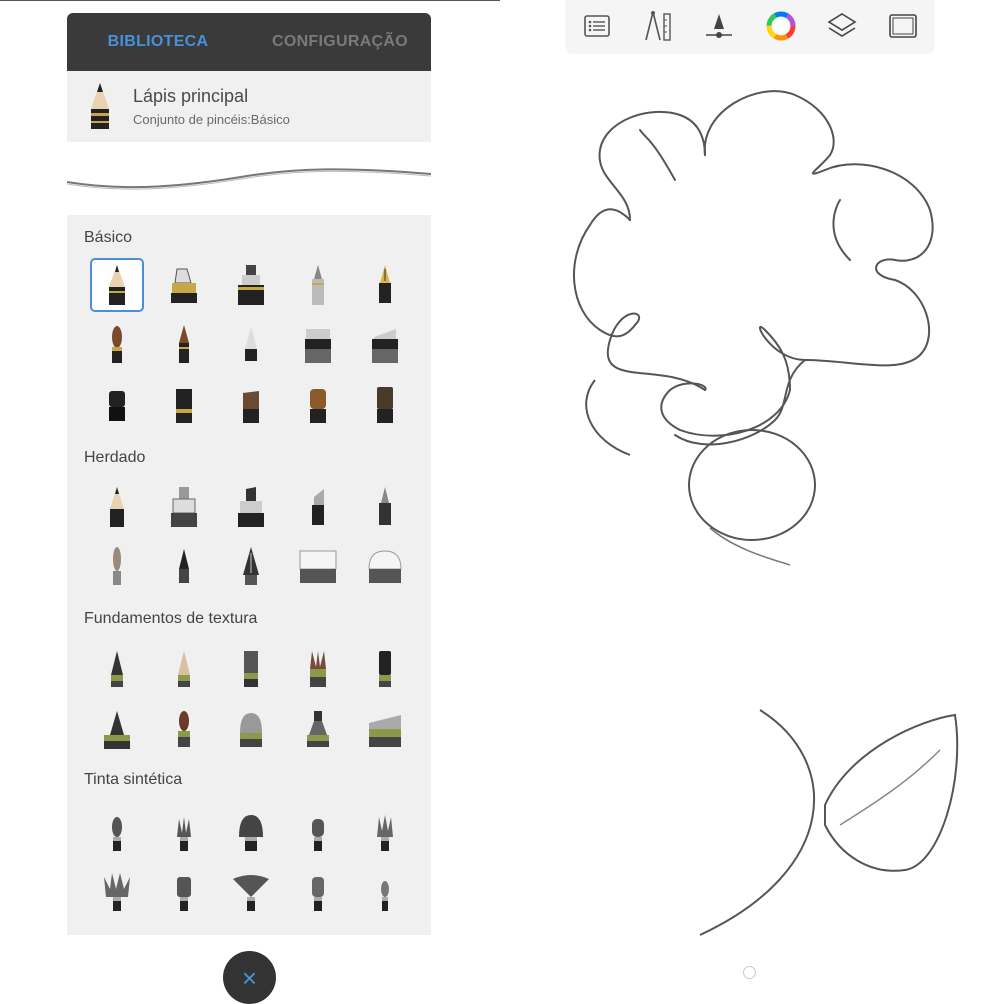 This screenshot has width=1000, height=1004. I want to click on texture-wide-icon, so click(384, 731).